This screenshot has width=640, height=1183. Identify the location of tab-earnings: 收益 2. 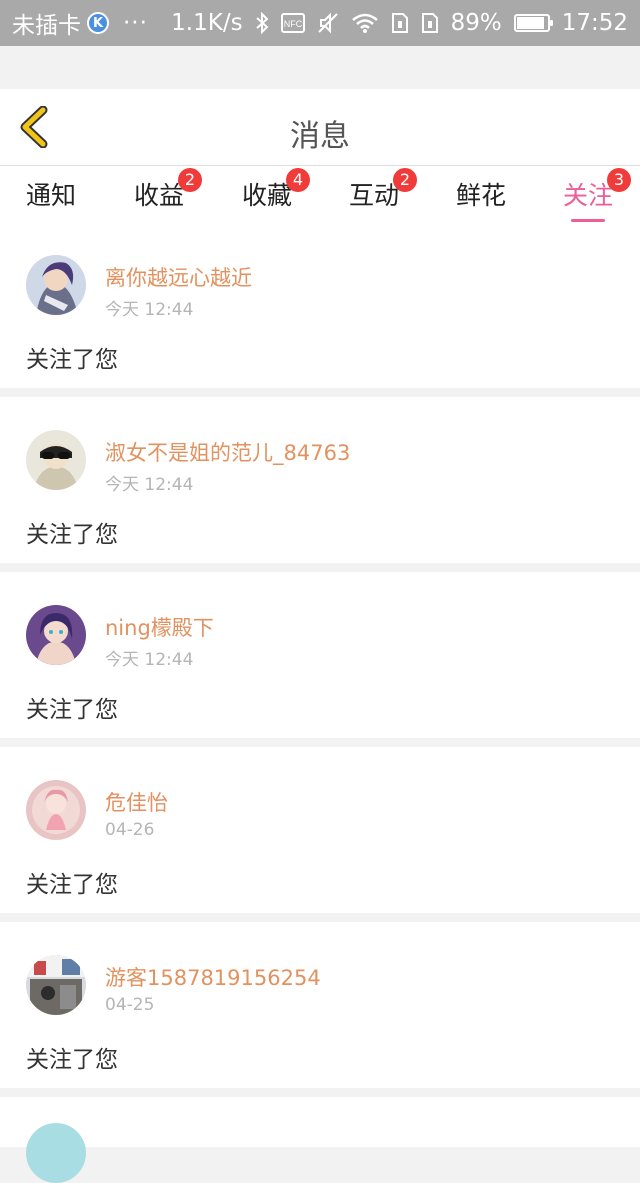
(167, 195).